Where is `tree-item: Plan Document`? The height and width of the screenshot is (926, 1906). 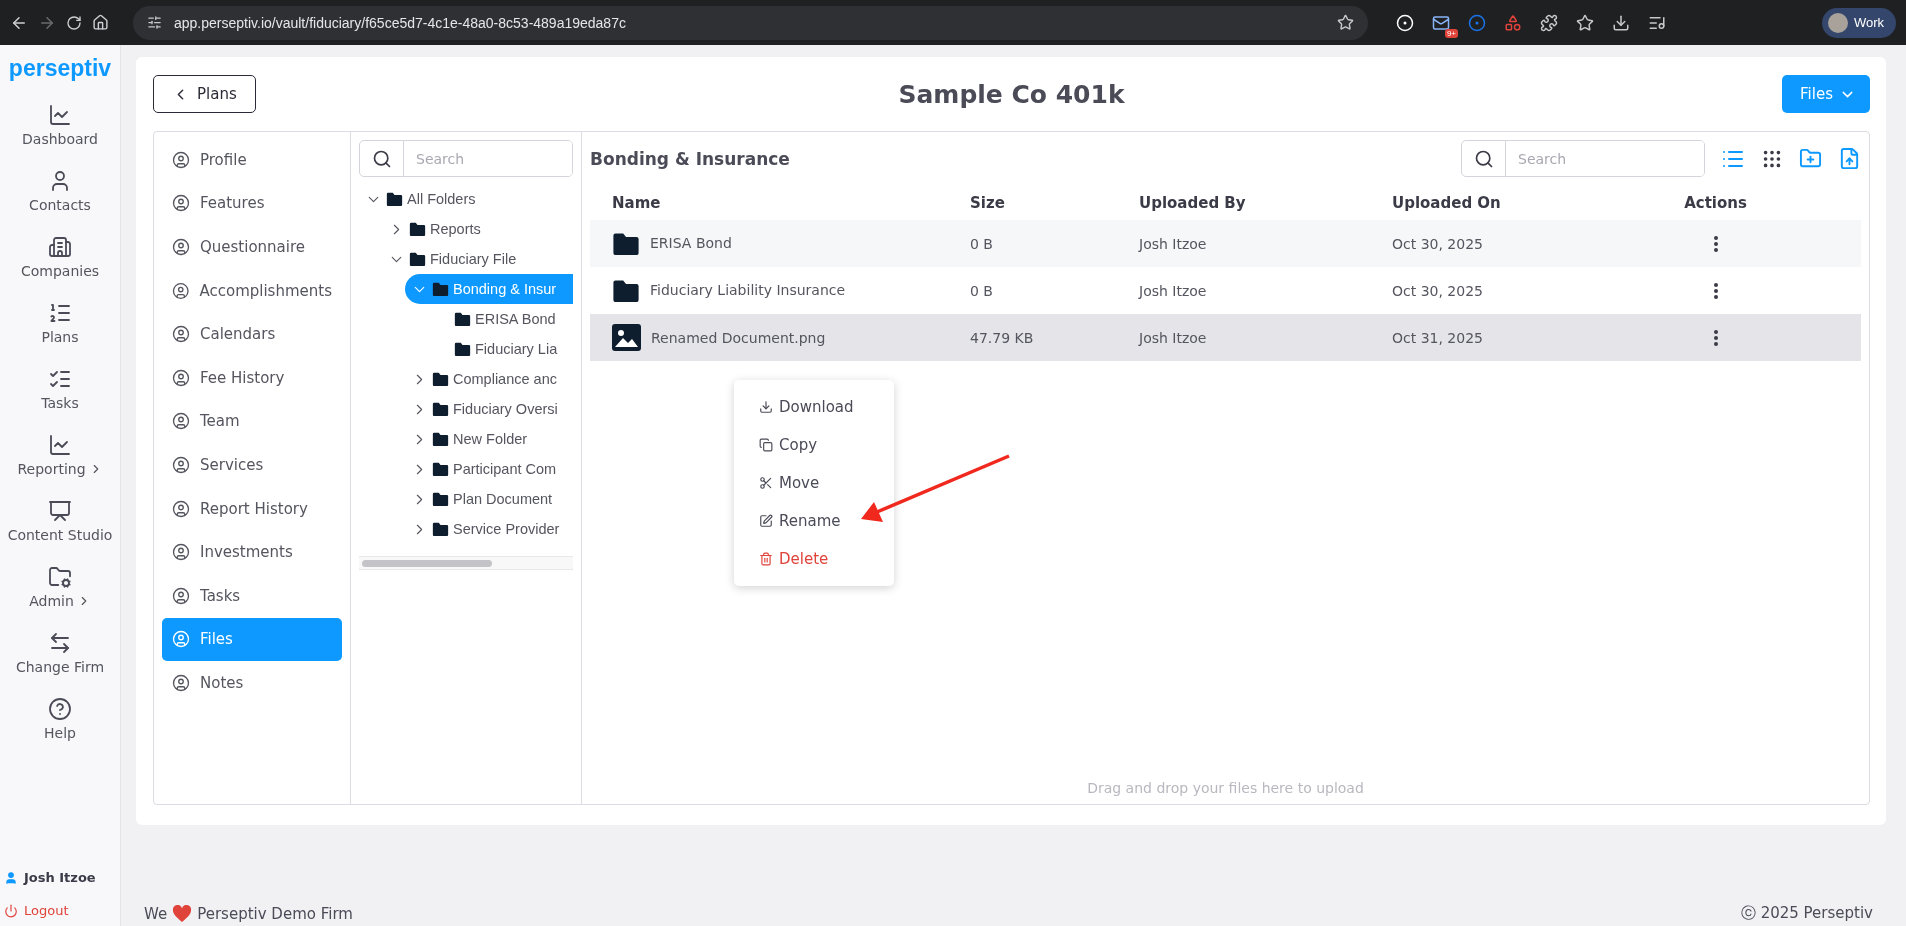
tree-item: Plan Document is located at coordinates (489, 499).